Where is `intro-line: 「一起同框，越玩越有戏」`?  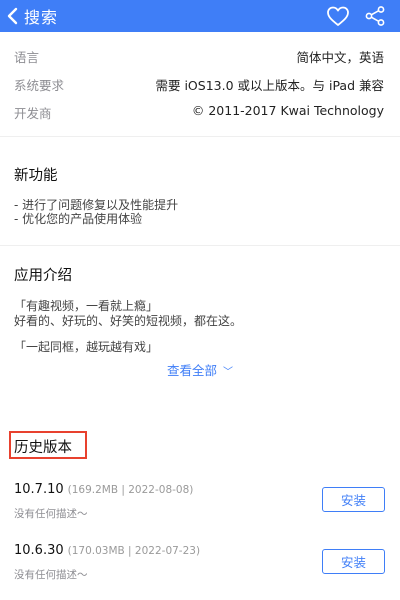 intro-line: 「一起同框，越玩越有戏」 is located at coordinates (86, 347).